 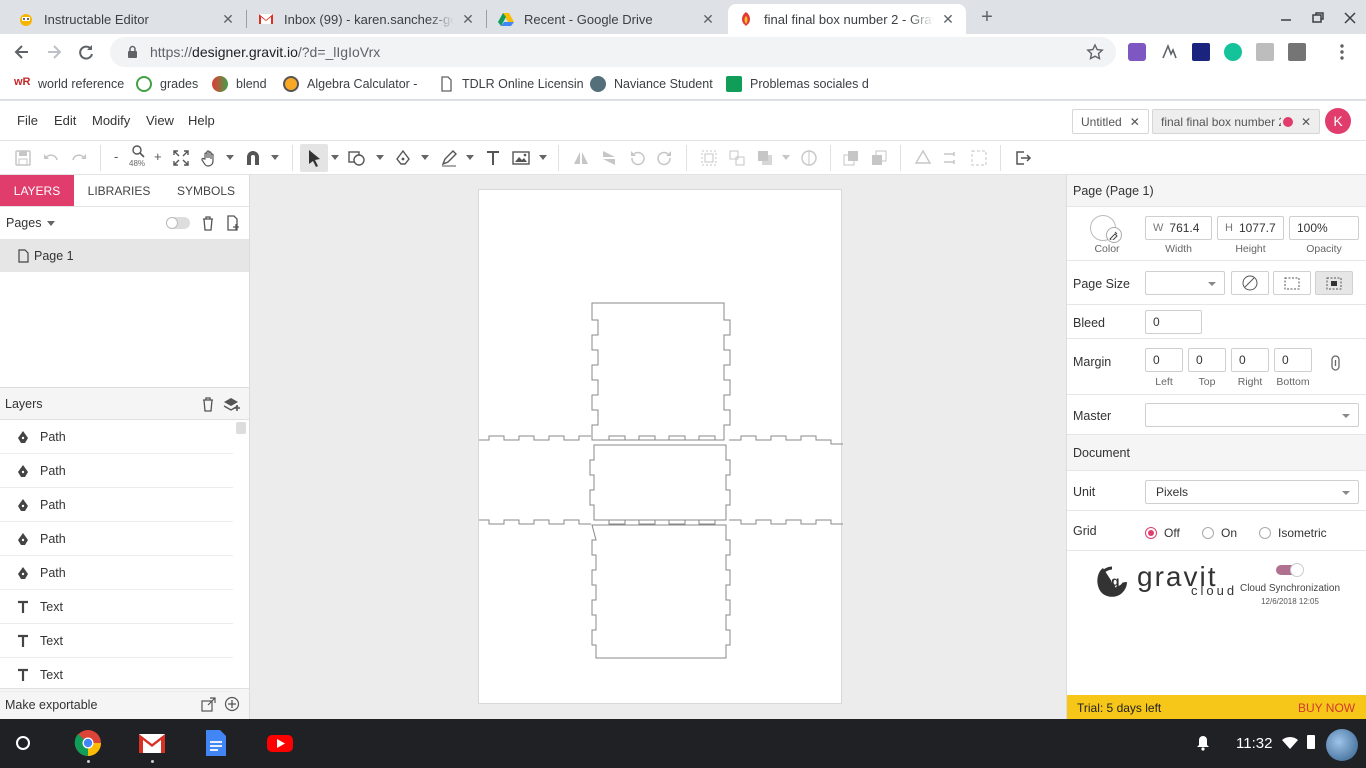 What do you see at coordinates (1178, 228) in the screenshot?
I see `width-input: W 761.4` at bounding box center [1178, 228].